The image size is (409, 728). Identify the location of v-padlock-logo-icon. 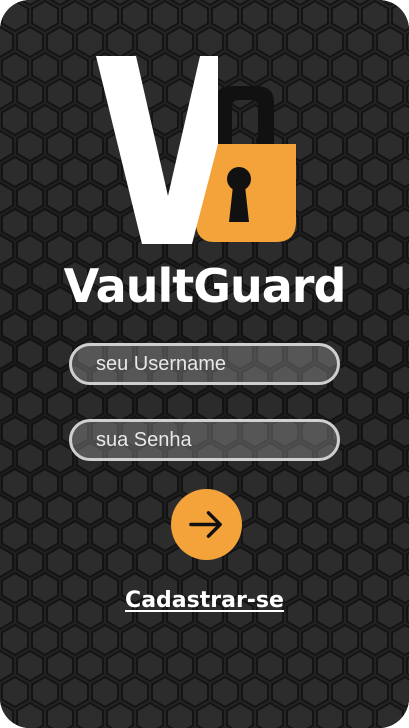
(196, 150).